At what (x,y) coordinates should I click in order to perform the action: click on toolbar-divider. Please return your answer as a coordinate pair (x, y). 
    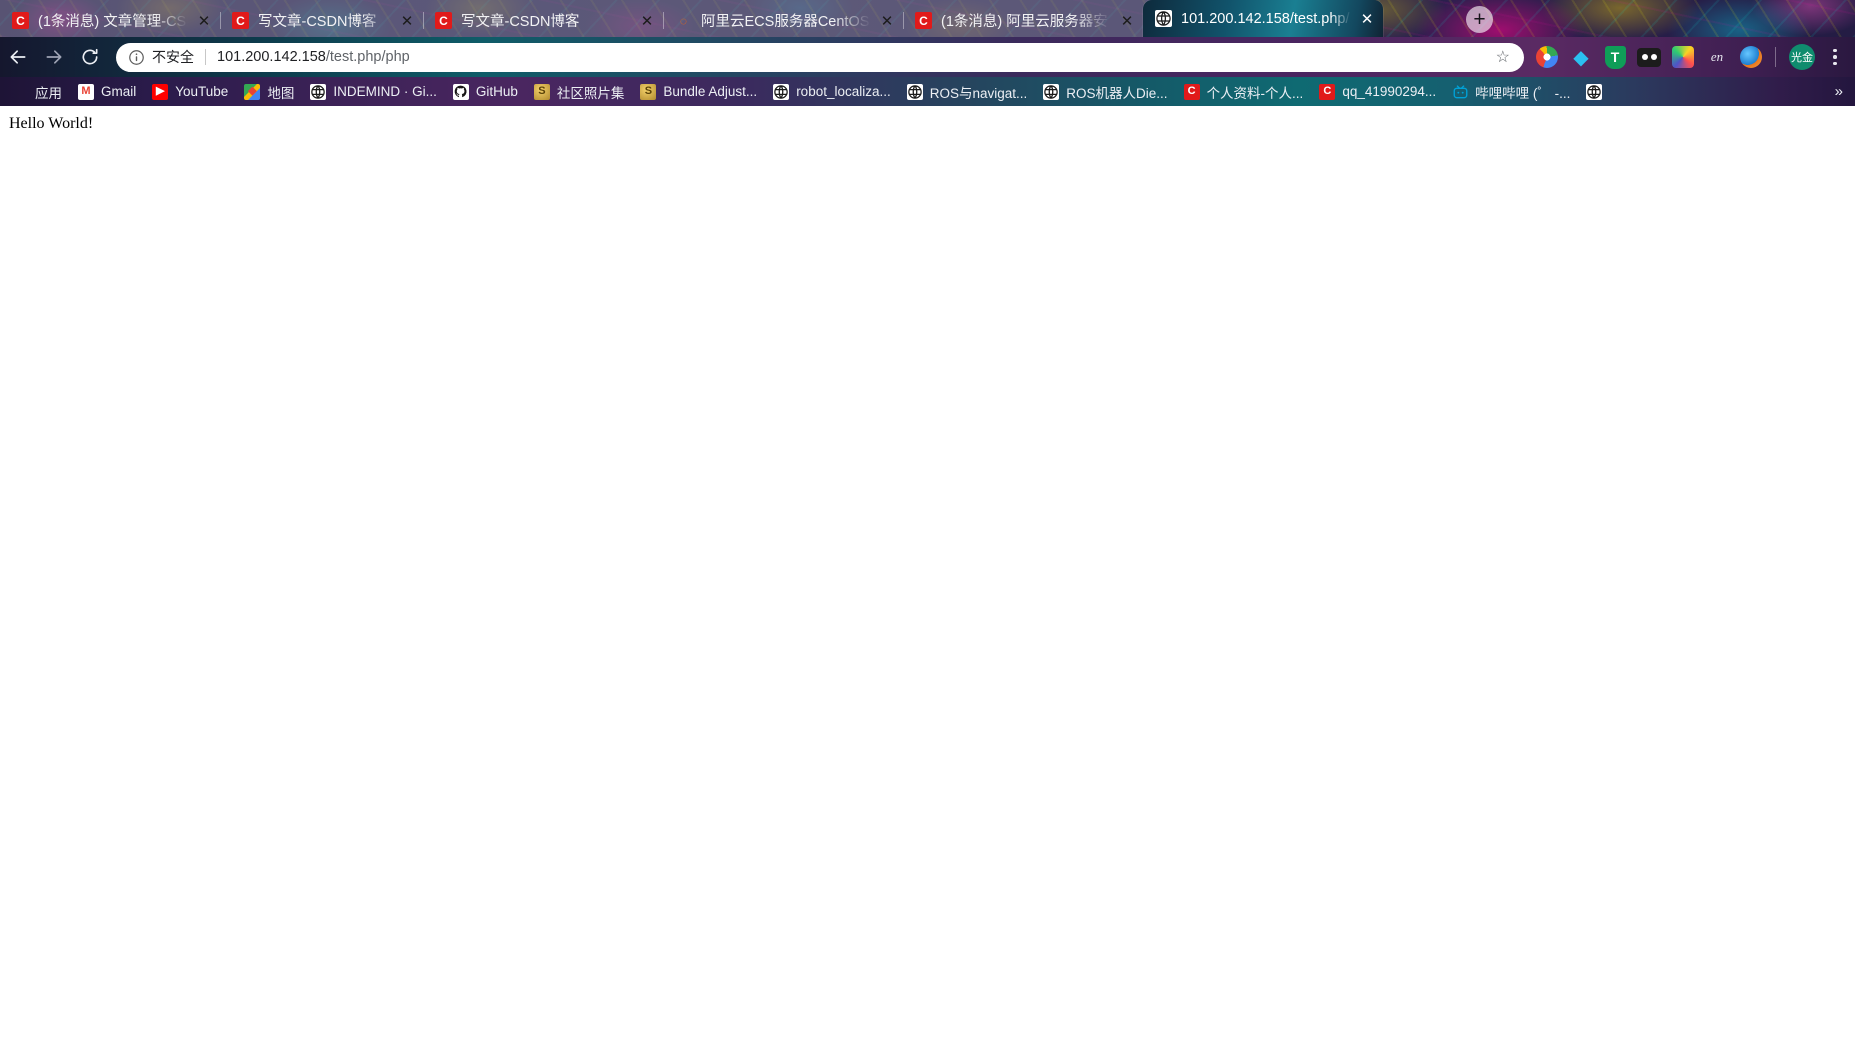
    Looking at the image, I should click on (1775, 57).